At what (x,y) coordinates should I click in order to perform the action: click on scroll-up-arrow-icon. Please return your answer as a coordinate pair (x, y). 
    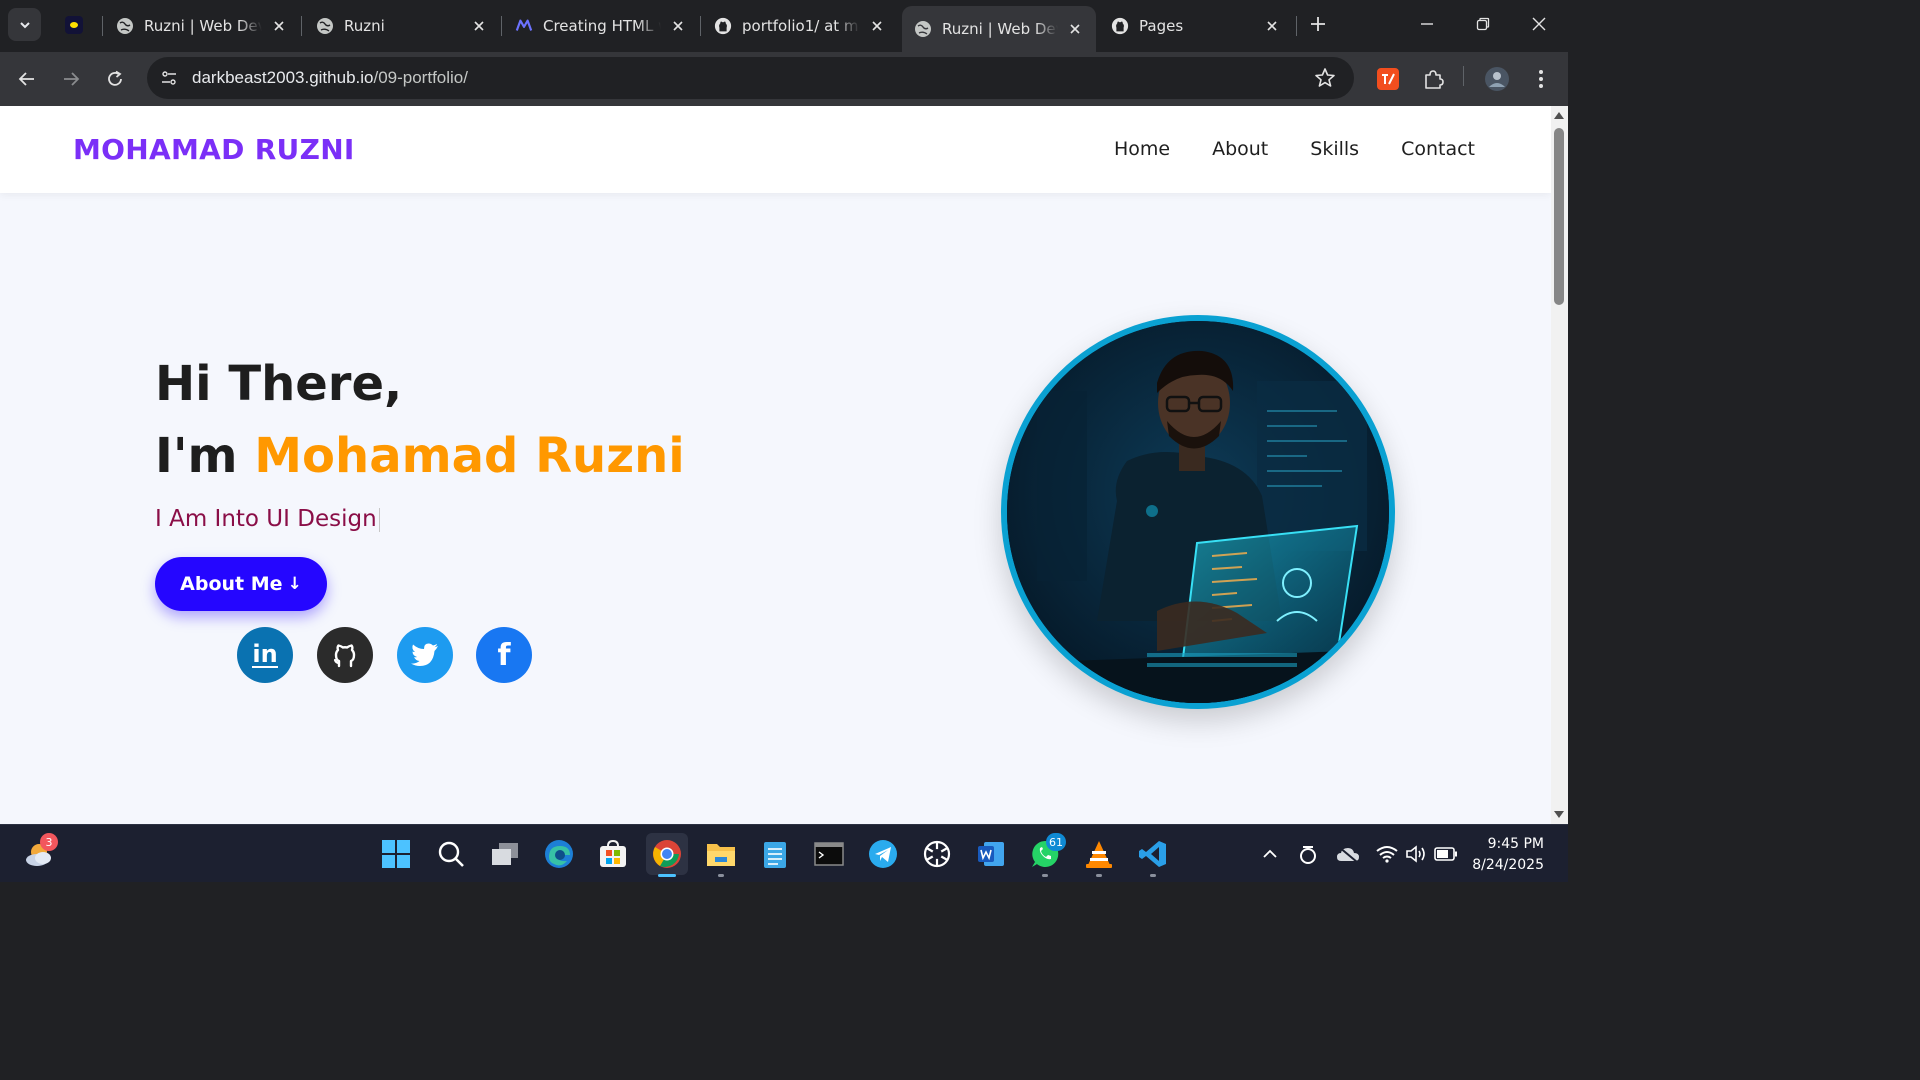
    Looking at the image, I should click on (1559, 115).